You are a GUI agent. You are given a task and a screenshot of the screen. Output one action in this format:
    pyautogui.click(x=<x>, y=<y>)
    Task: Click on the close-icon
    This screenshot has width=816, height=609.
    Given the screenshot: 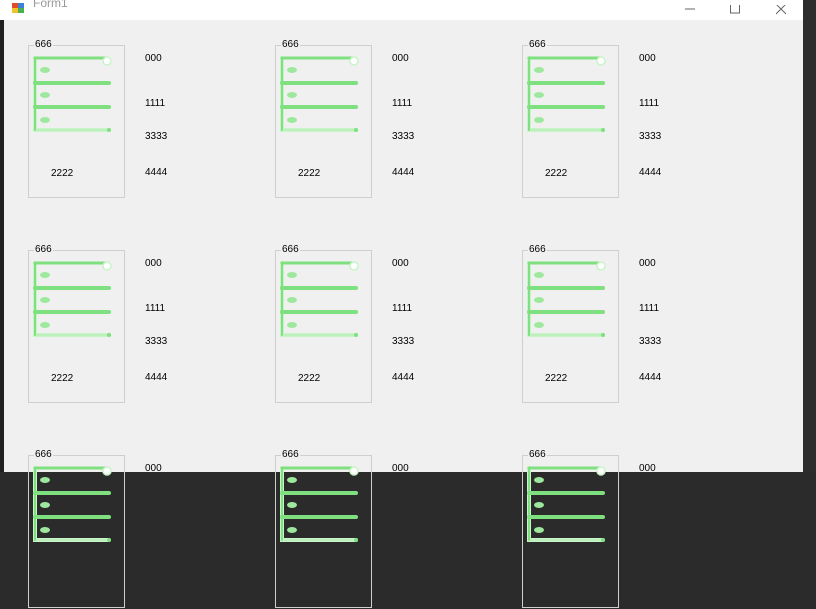 What is the action you would take?
    pyautogui.click(x=781, y=10)
    